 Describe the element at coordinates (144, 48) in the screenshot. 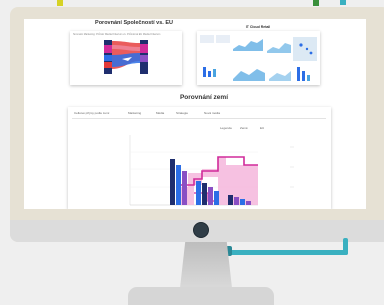

I see `ribbon-bar-2b` at that location.